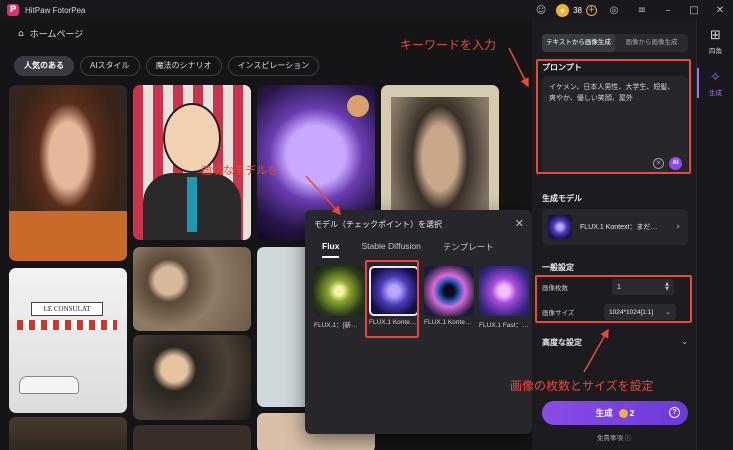  I want to click on generate-cost: 2, so click(632, 413).